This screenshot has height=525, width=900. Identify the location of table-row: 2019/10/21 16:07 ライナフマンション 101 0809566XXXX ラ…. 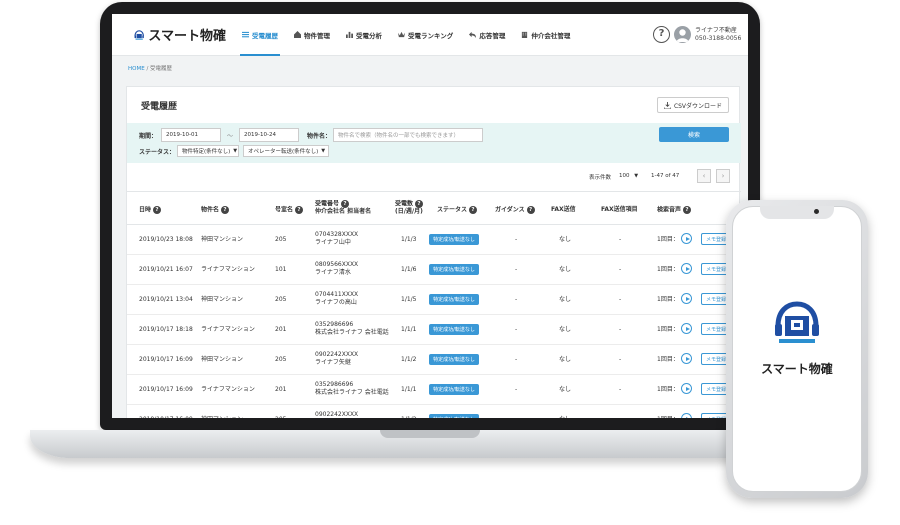
(434, 270).